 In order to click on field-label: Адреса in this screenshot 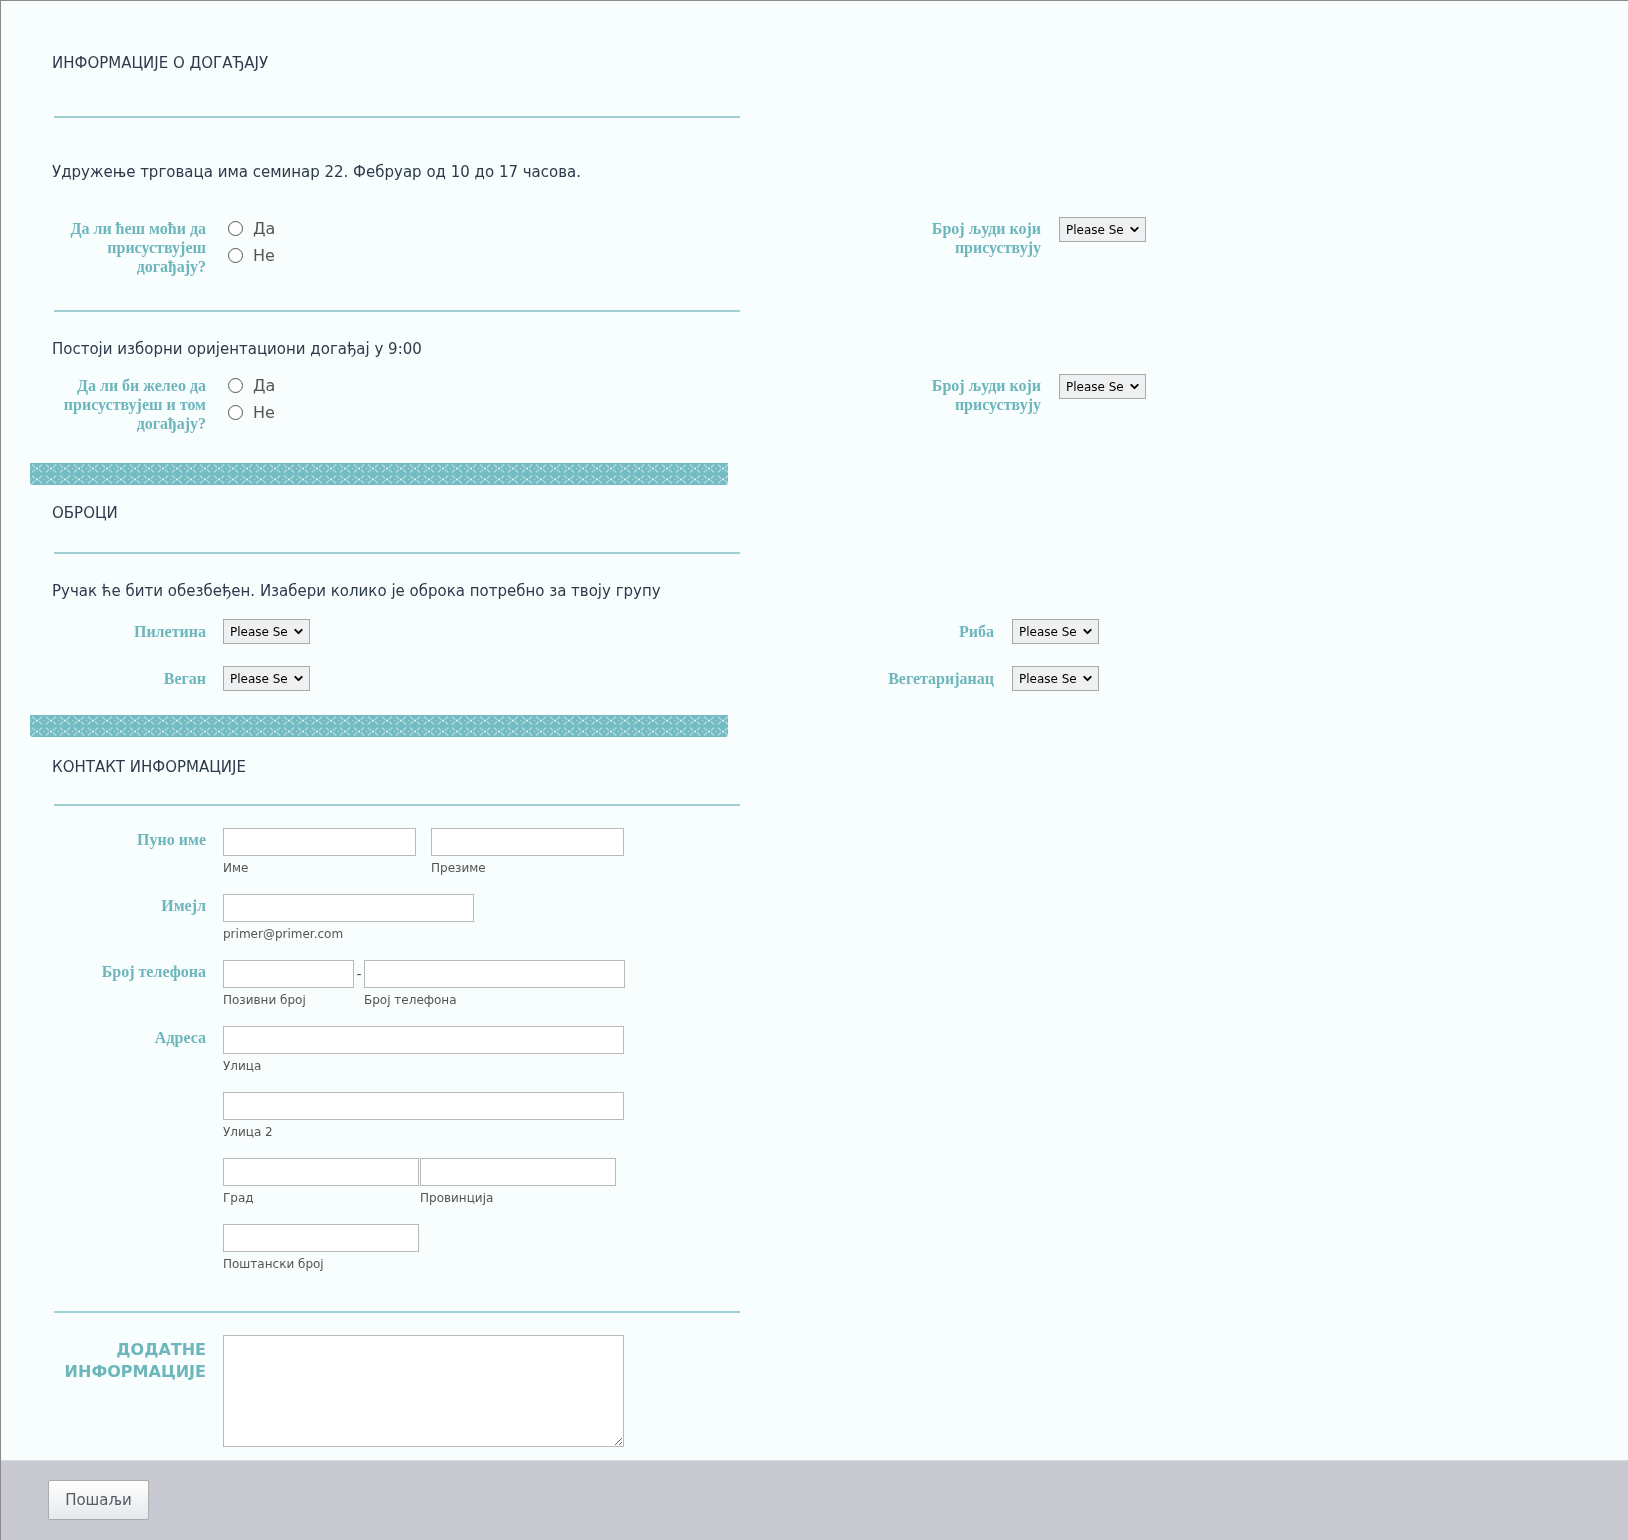, I will do `click(179, 1038)`.